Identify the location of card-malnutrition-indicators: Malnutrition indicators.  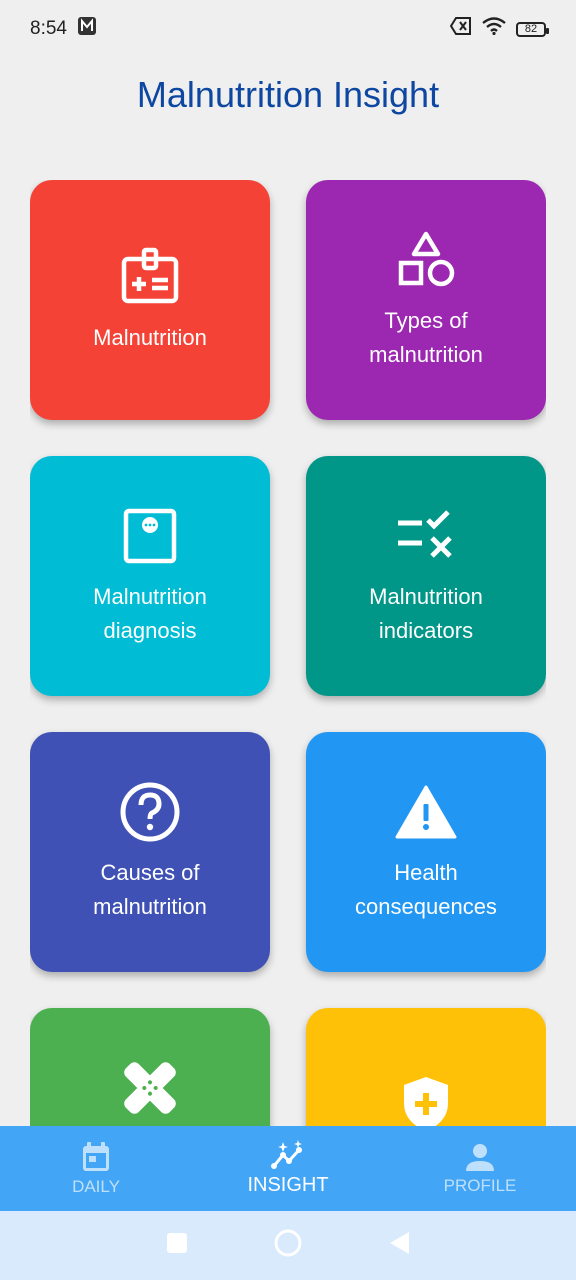
(426, 576).